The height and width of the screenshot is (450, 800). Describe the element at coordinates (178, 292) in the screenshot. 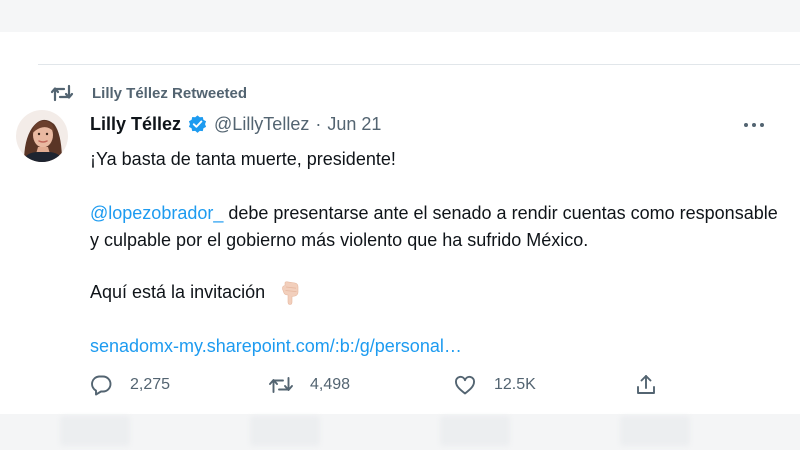

I see `tweet-line-3: Aquí está la invitación` at that location.